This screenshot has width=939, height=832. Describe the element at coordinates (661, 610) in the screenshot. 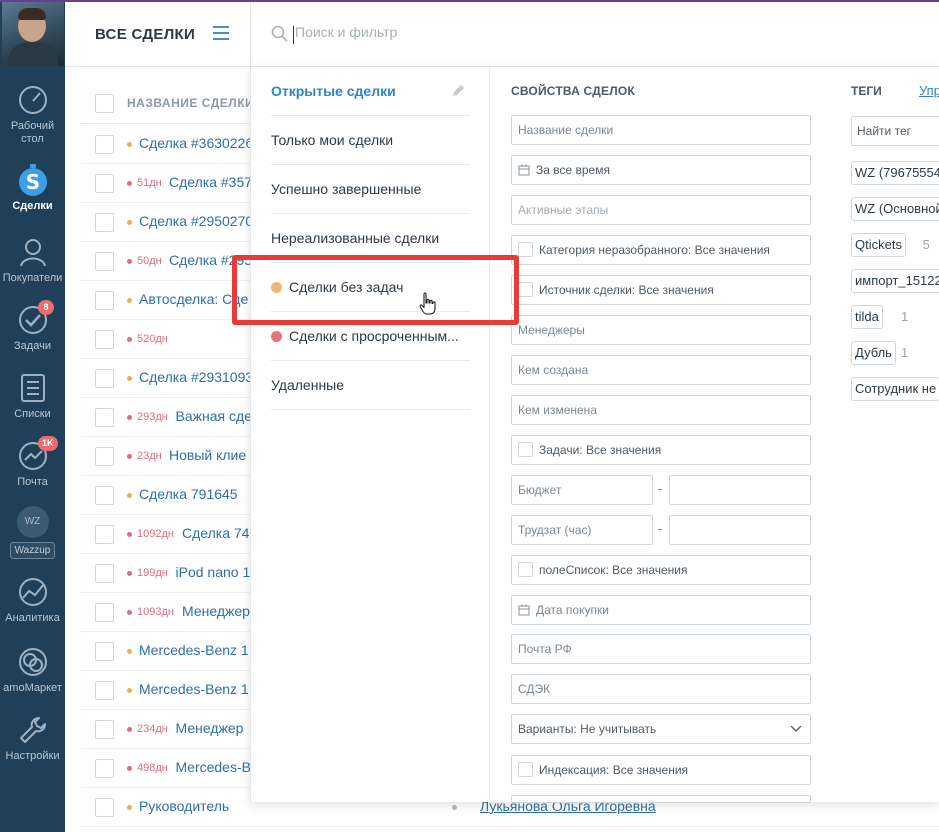

I see `field-purchase-date: Дата покупки` at that location.